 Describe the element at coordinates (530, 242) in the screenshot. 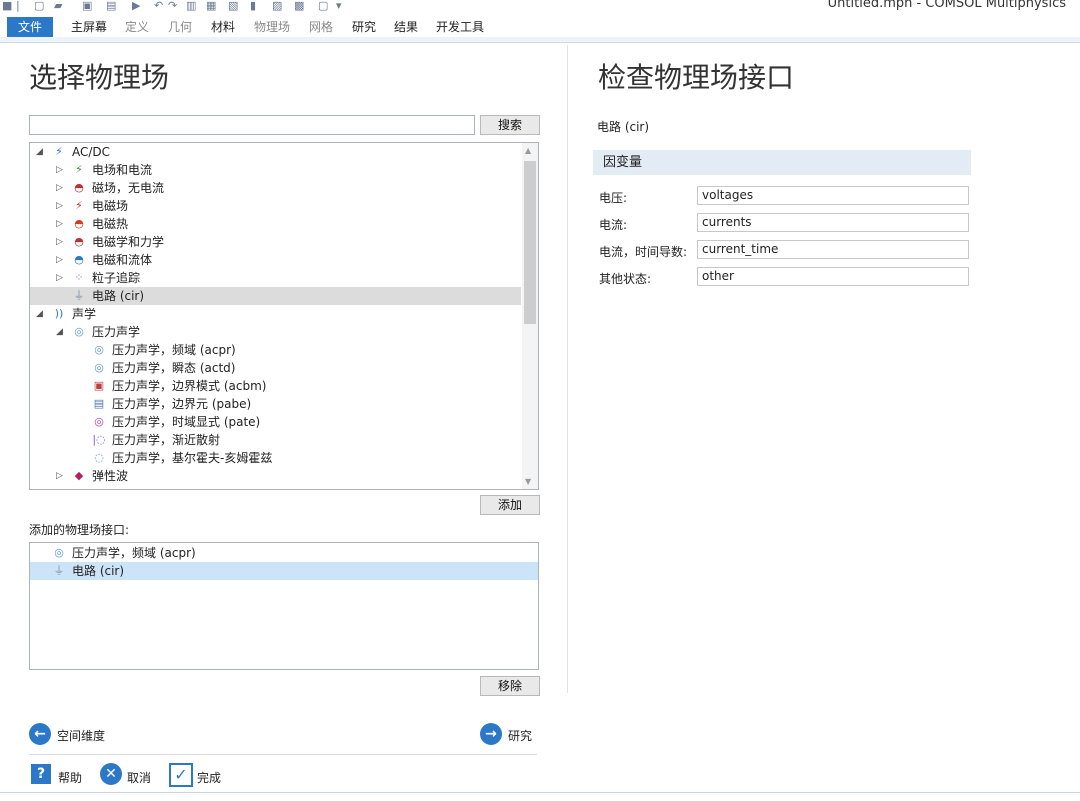

I see `scrollbar-thumb` at that location.